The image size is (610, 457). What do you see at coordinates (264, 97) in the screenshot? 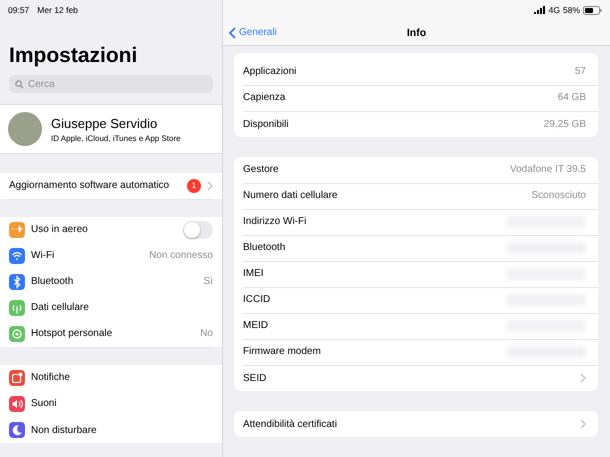
I see `row-label: Capienza` at bounding box center [264, 97].